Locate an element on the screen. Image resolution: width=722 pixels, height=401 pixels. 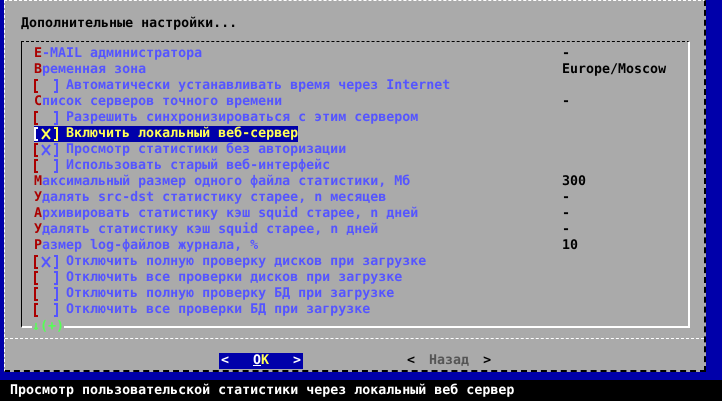
menu-item: Просмотр статистики без авторизации is located at coordinates (190, 150).